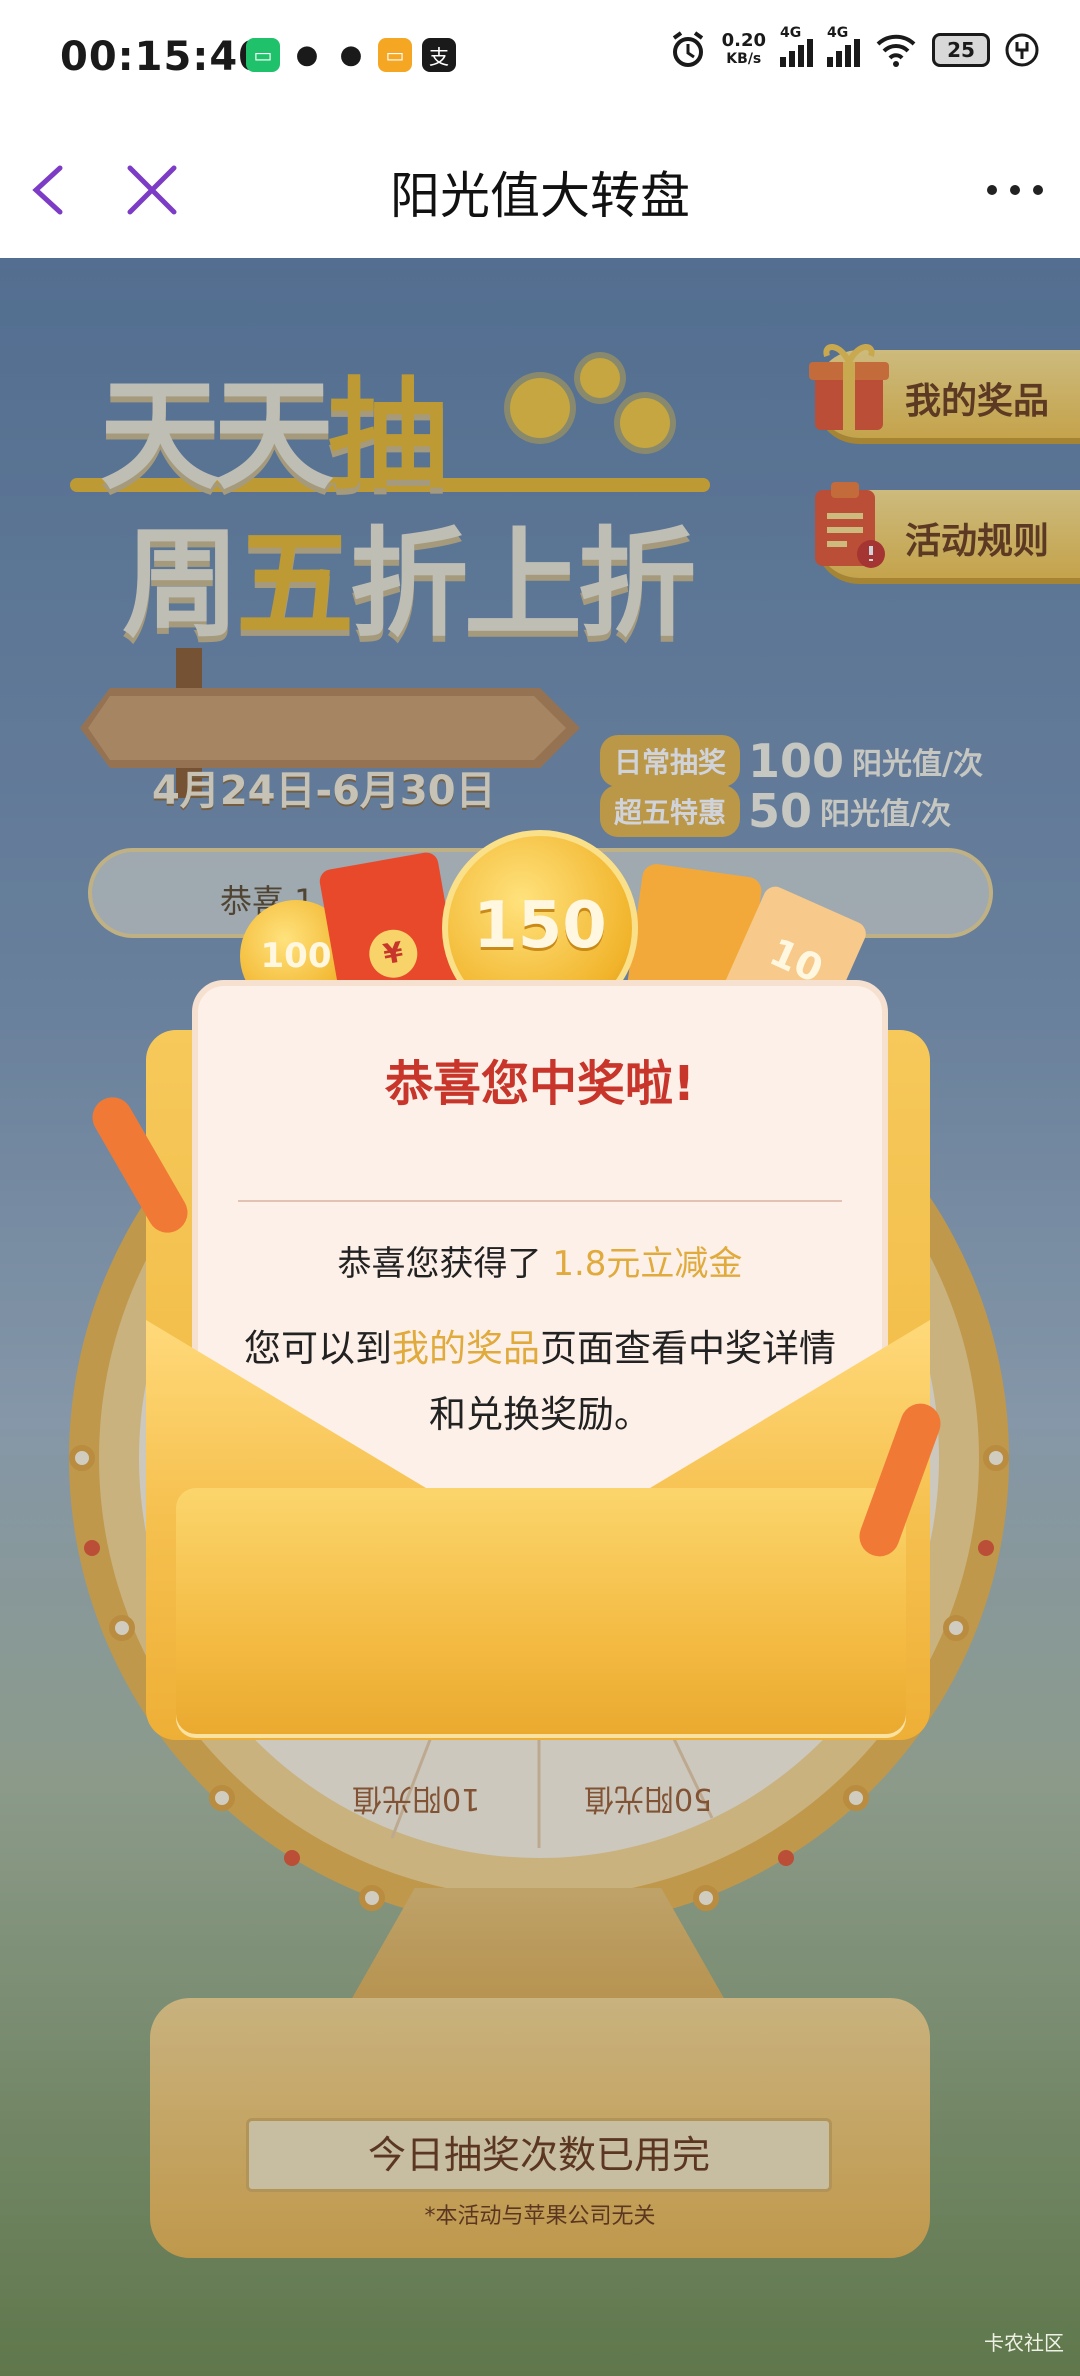  I want to click on divider, so click(540, 1201).